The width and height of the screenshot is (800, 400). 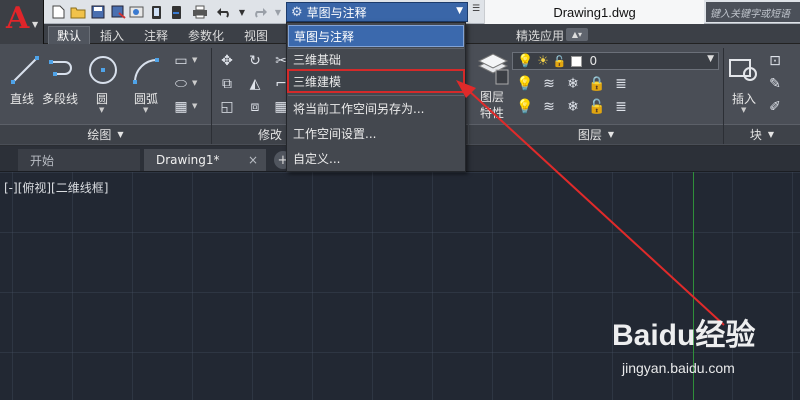 I want to click on watermark-brand: Baidu经验, so click(x=684, y=335).